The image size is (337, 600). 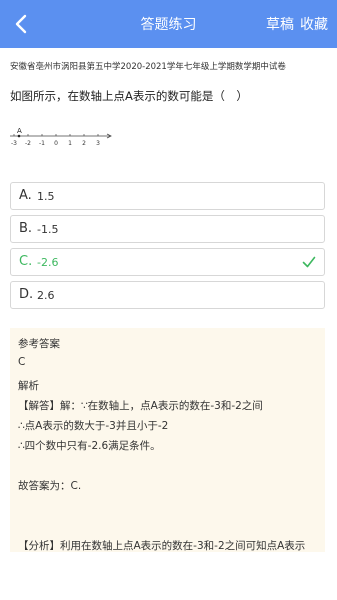 What do you see at coordinates (39, 344) in the screenshot?
I see `reference-answer-label: 参考答案` at bounding box center [39, 344].